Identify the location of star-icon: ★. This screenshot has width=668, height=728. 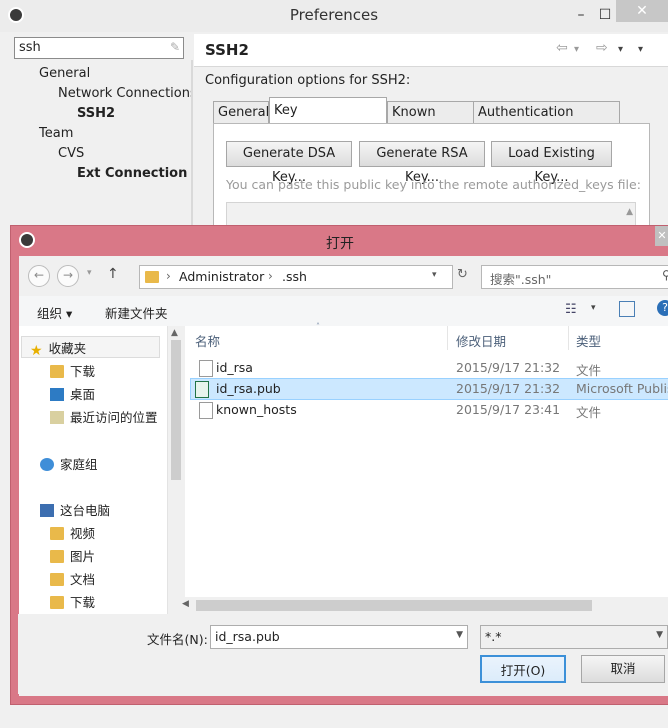
(36, 351).